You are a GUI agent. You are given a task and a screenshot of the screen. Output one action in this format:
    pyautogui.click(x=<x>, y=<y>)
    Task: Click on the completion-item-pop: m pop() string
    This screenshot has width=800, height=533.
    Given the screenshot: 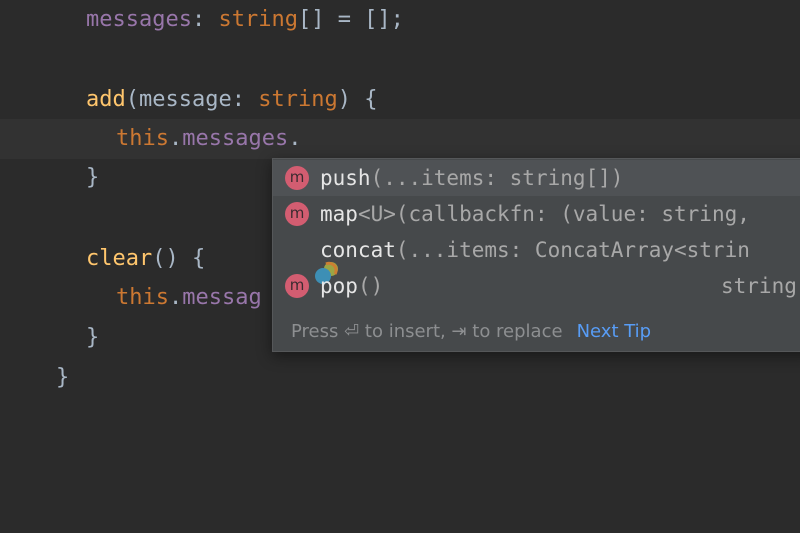 What is the action you would take?
    pyautogui.click(x=536, y=286)
    